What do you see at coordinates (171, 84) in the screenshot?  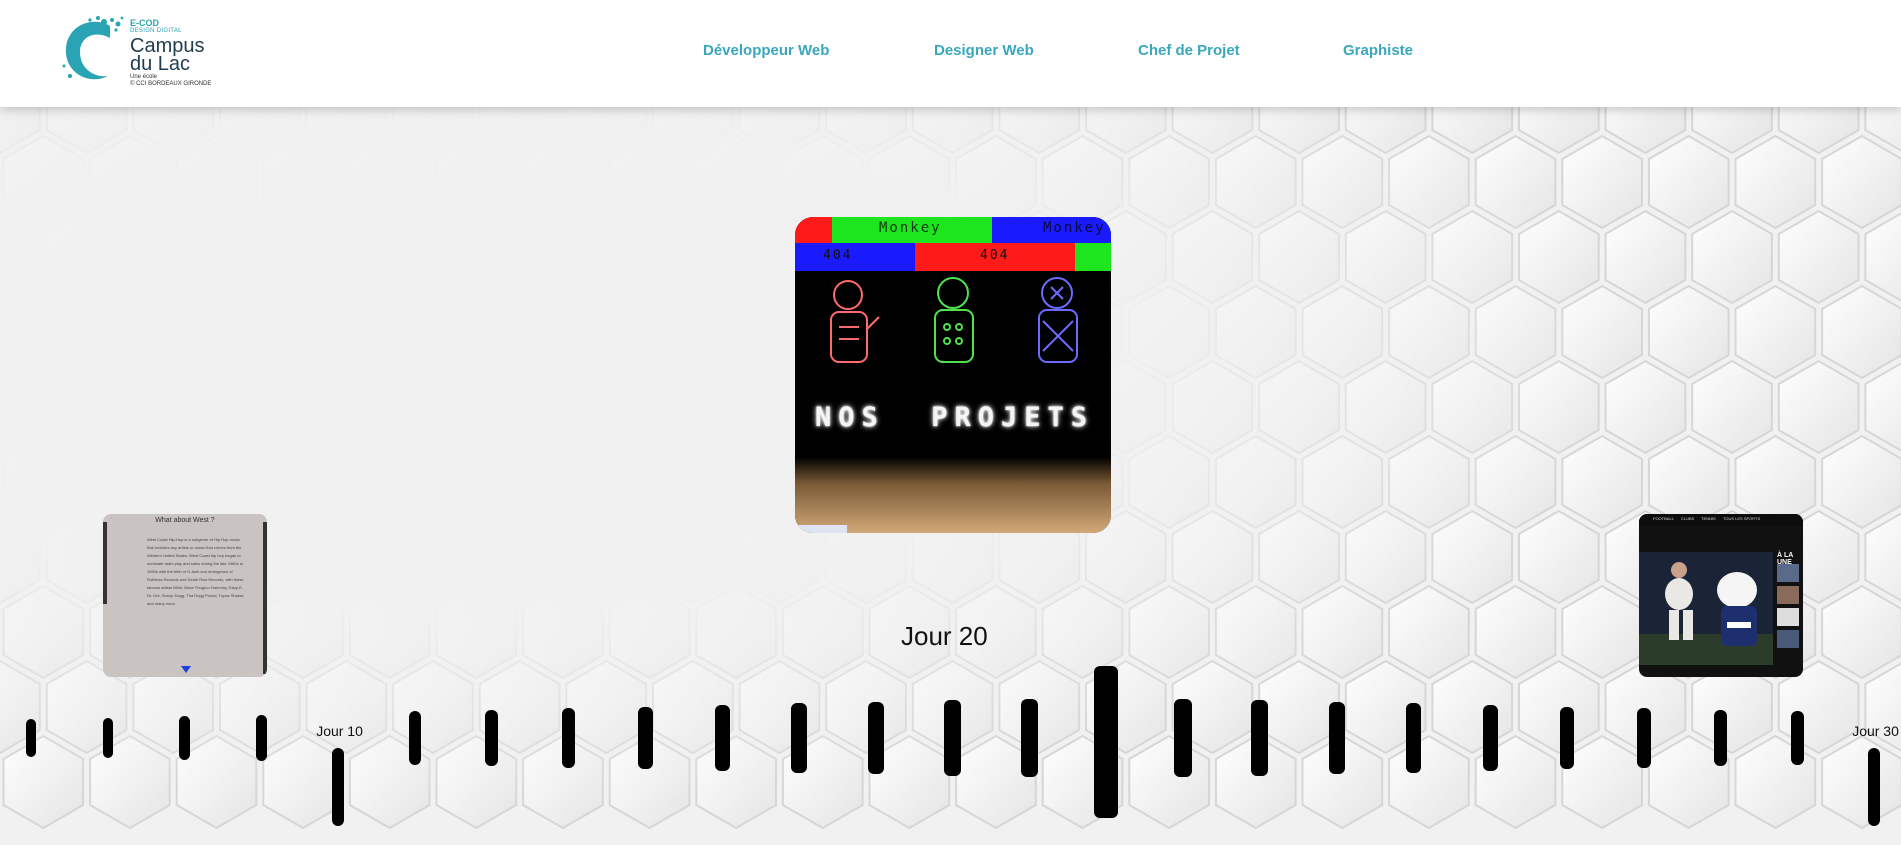 I see `logo-cci: © CCI BORDEAUX GIRONDE` at bounding box center [171, 84].